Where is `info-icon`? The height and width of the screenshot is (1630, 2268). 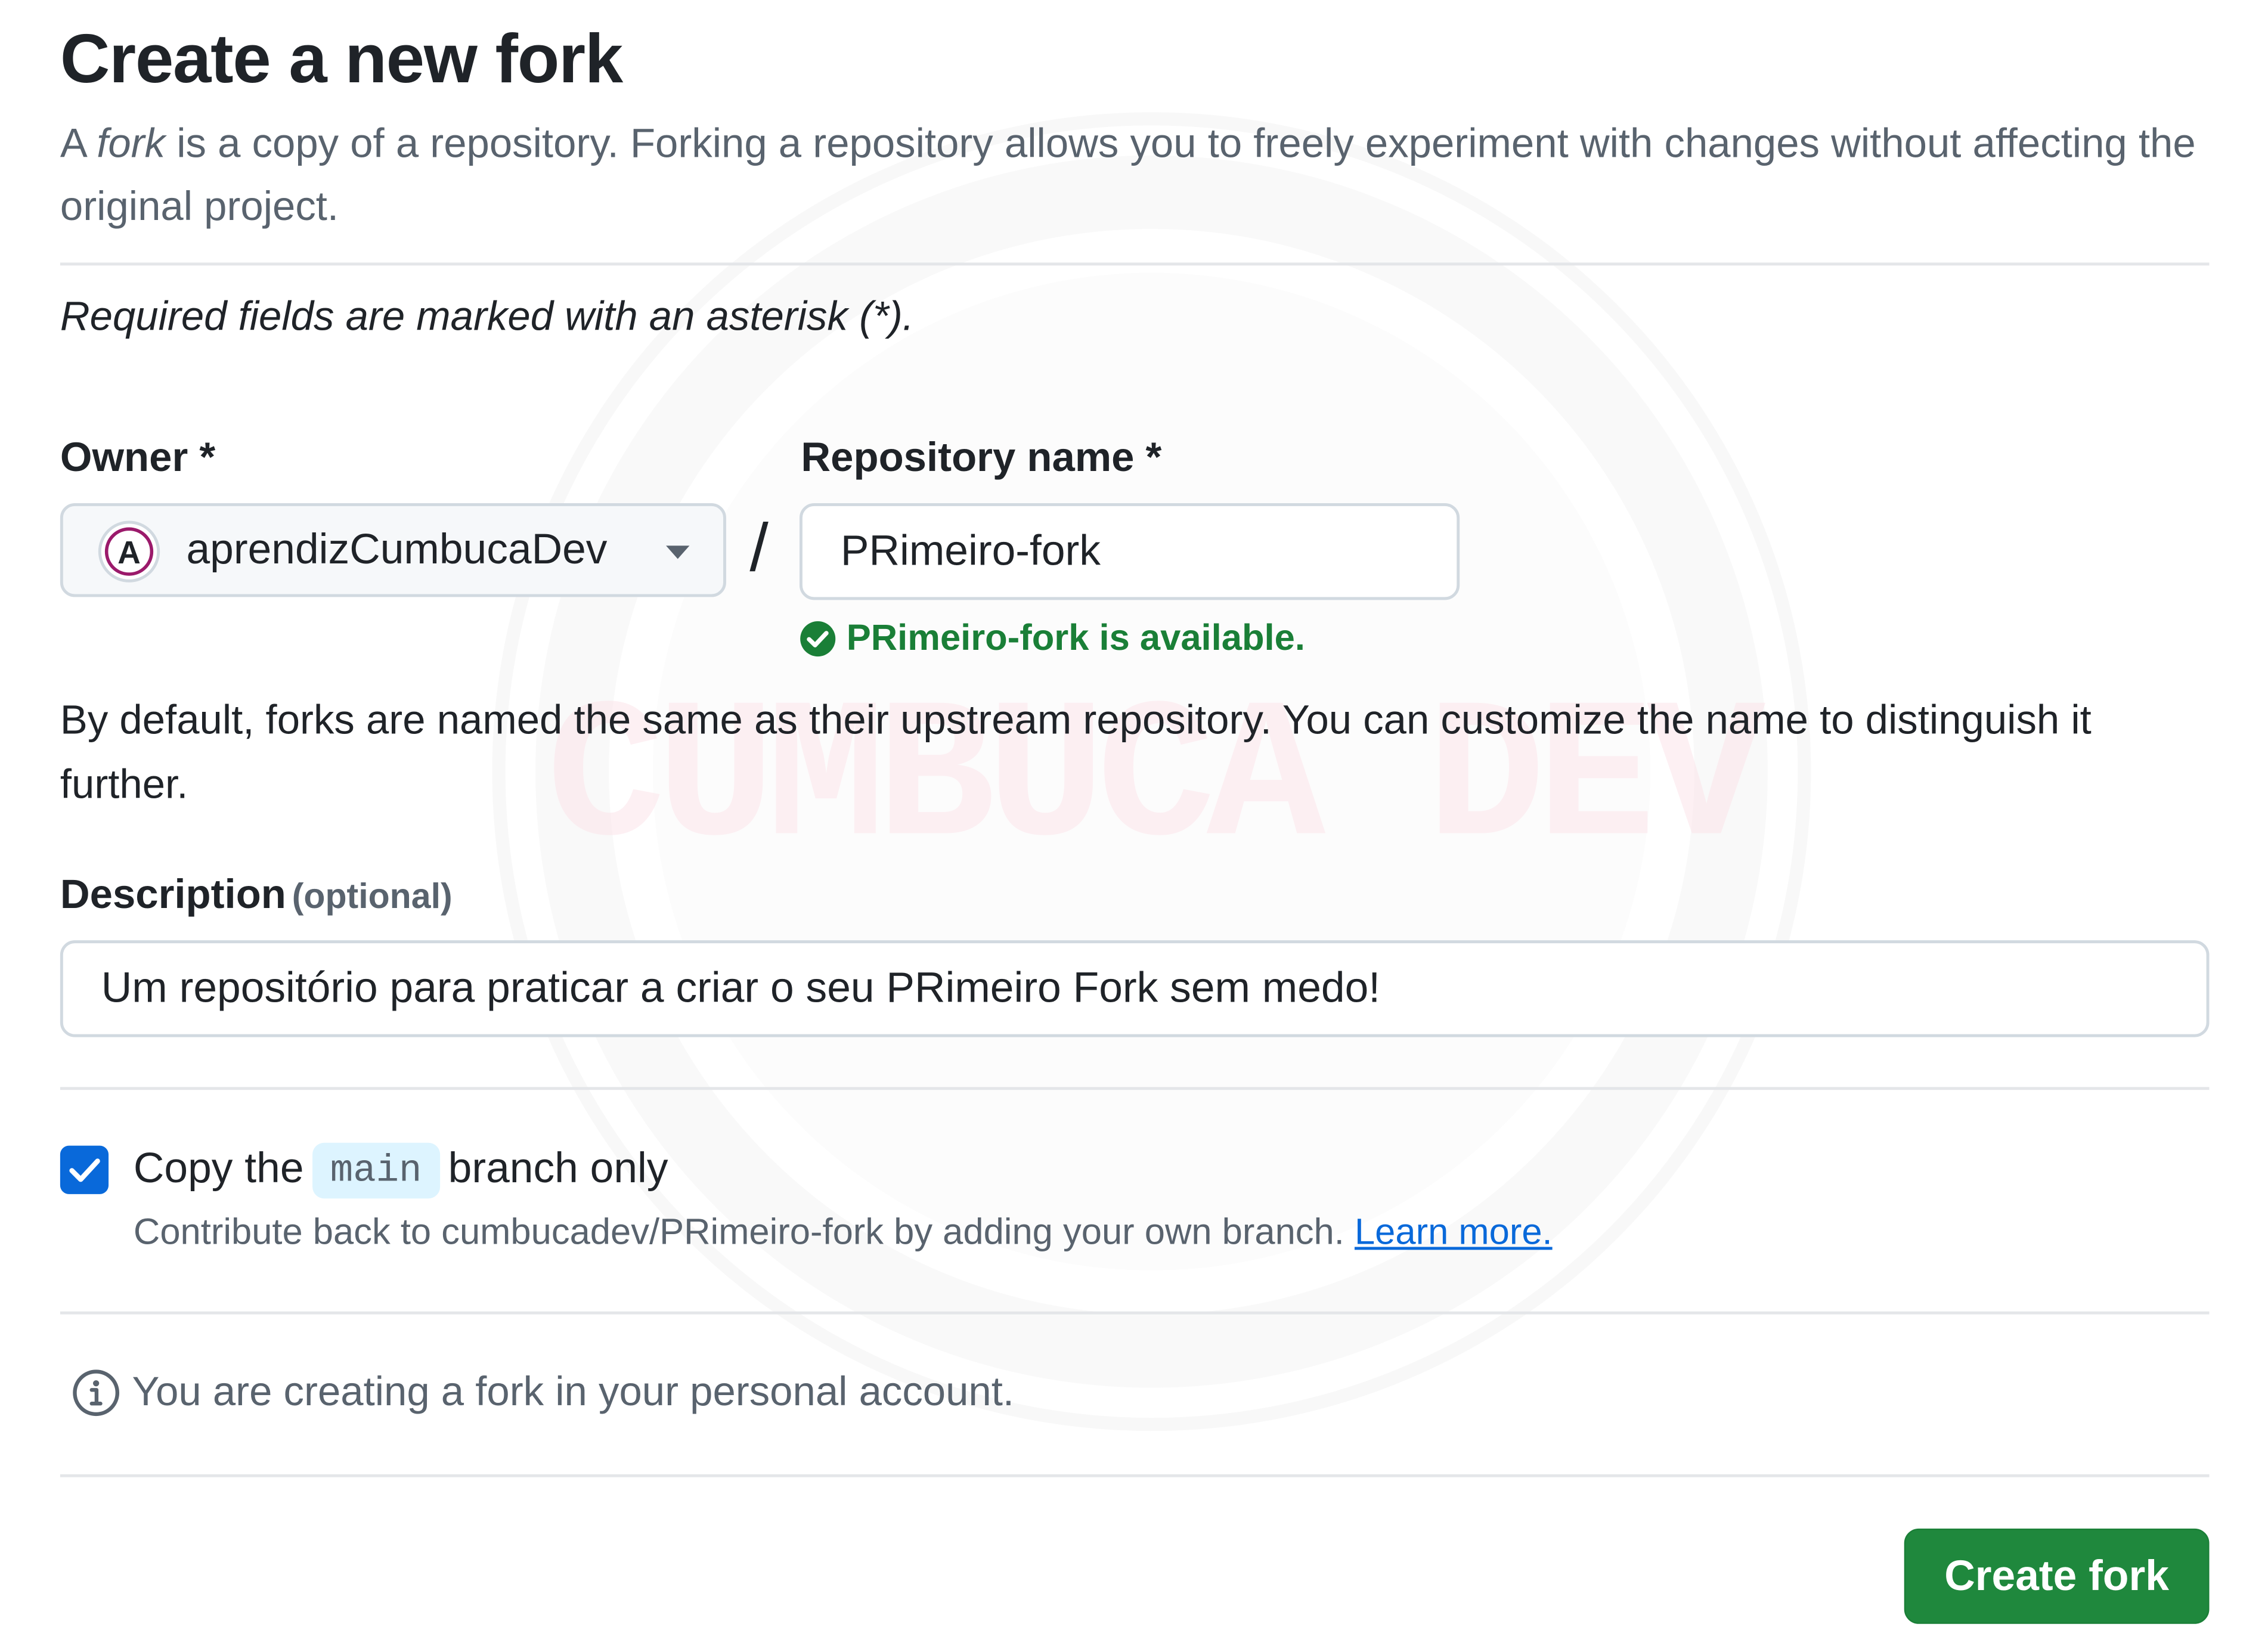 info-icon is located at coordinates (96, 1393).